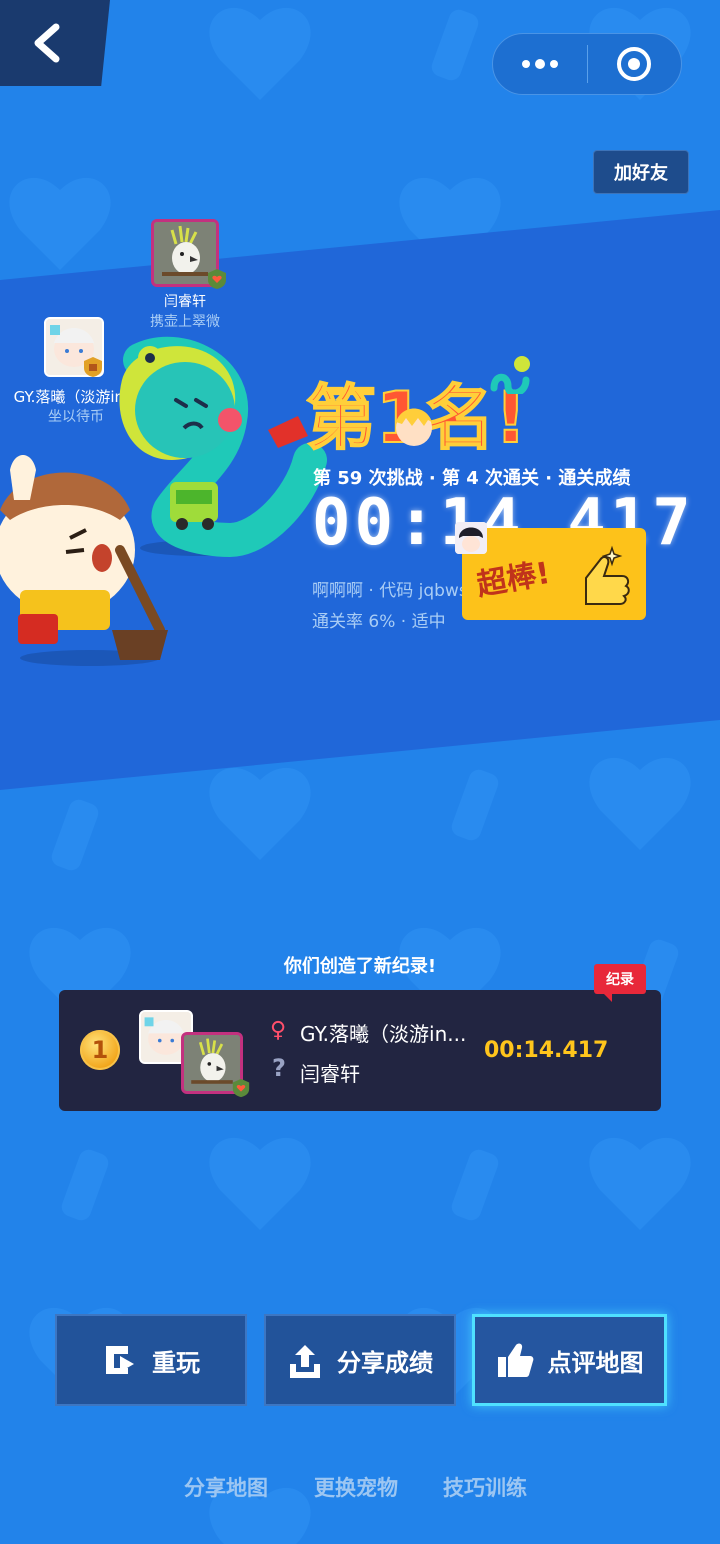 Image resolution: width=720 pixels, height=1544 pixels. What do you see at coordinates (305, 1361) in the screenshot?
I see `upload-share-icon` at bounding box center [305, 1361].